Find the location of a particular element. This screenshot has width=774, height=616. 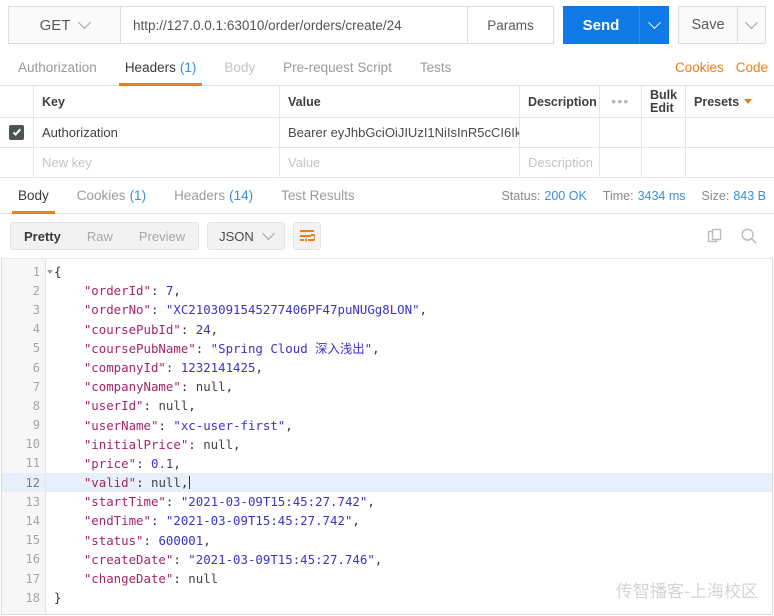

copy-icon is located at coordinates (715, 236).